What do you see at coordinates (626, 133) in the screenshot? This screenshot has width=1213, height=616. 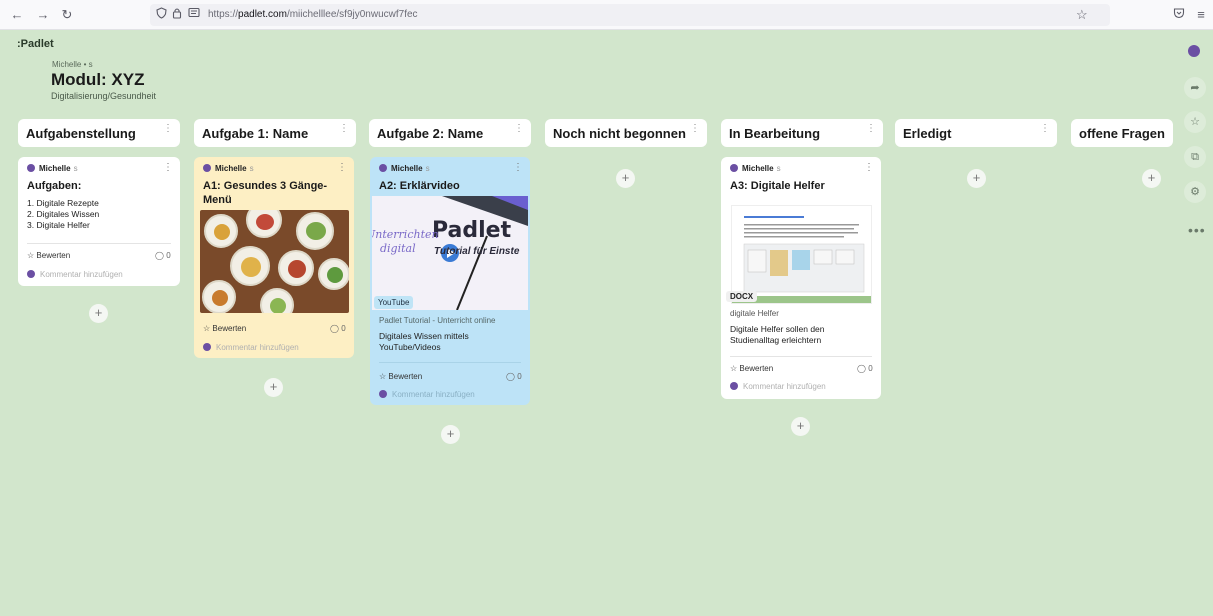 I see `column-header-noch-nicht-begonnen: Noch nicht begonnen ⋮` at bounding box center [626, 133].